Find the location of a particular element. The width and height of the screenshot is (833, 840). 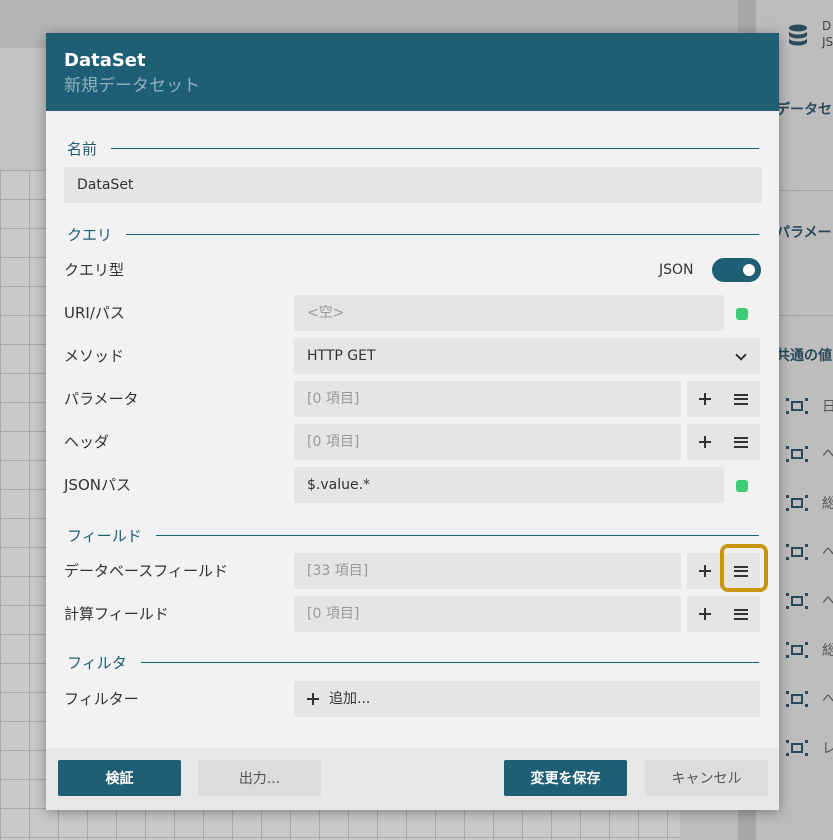

dialog-header: DataSet 新規データセット is located at coordinates (412, 72).